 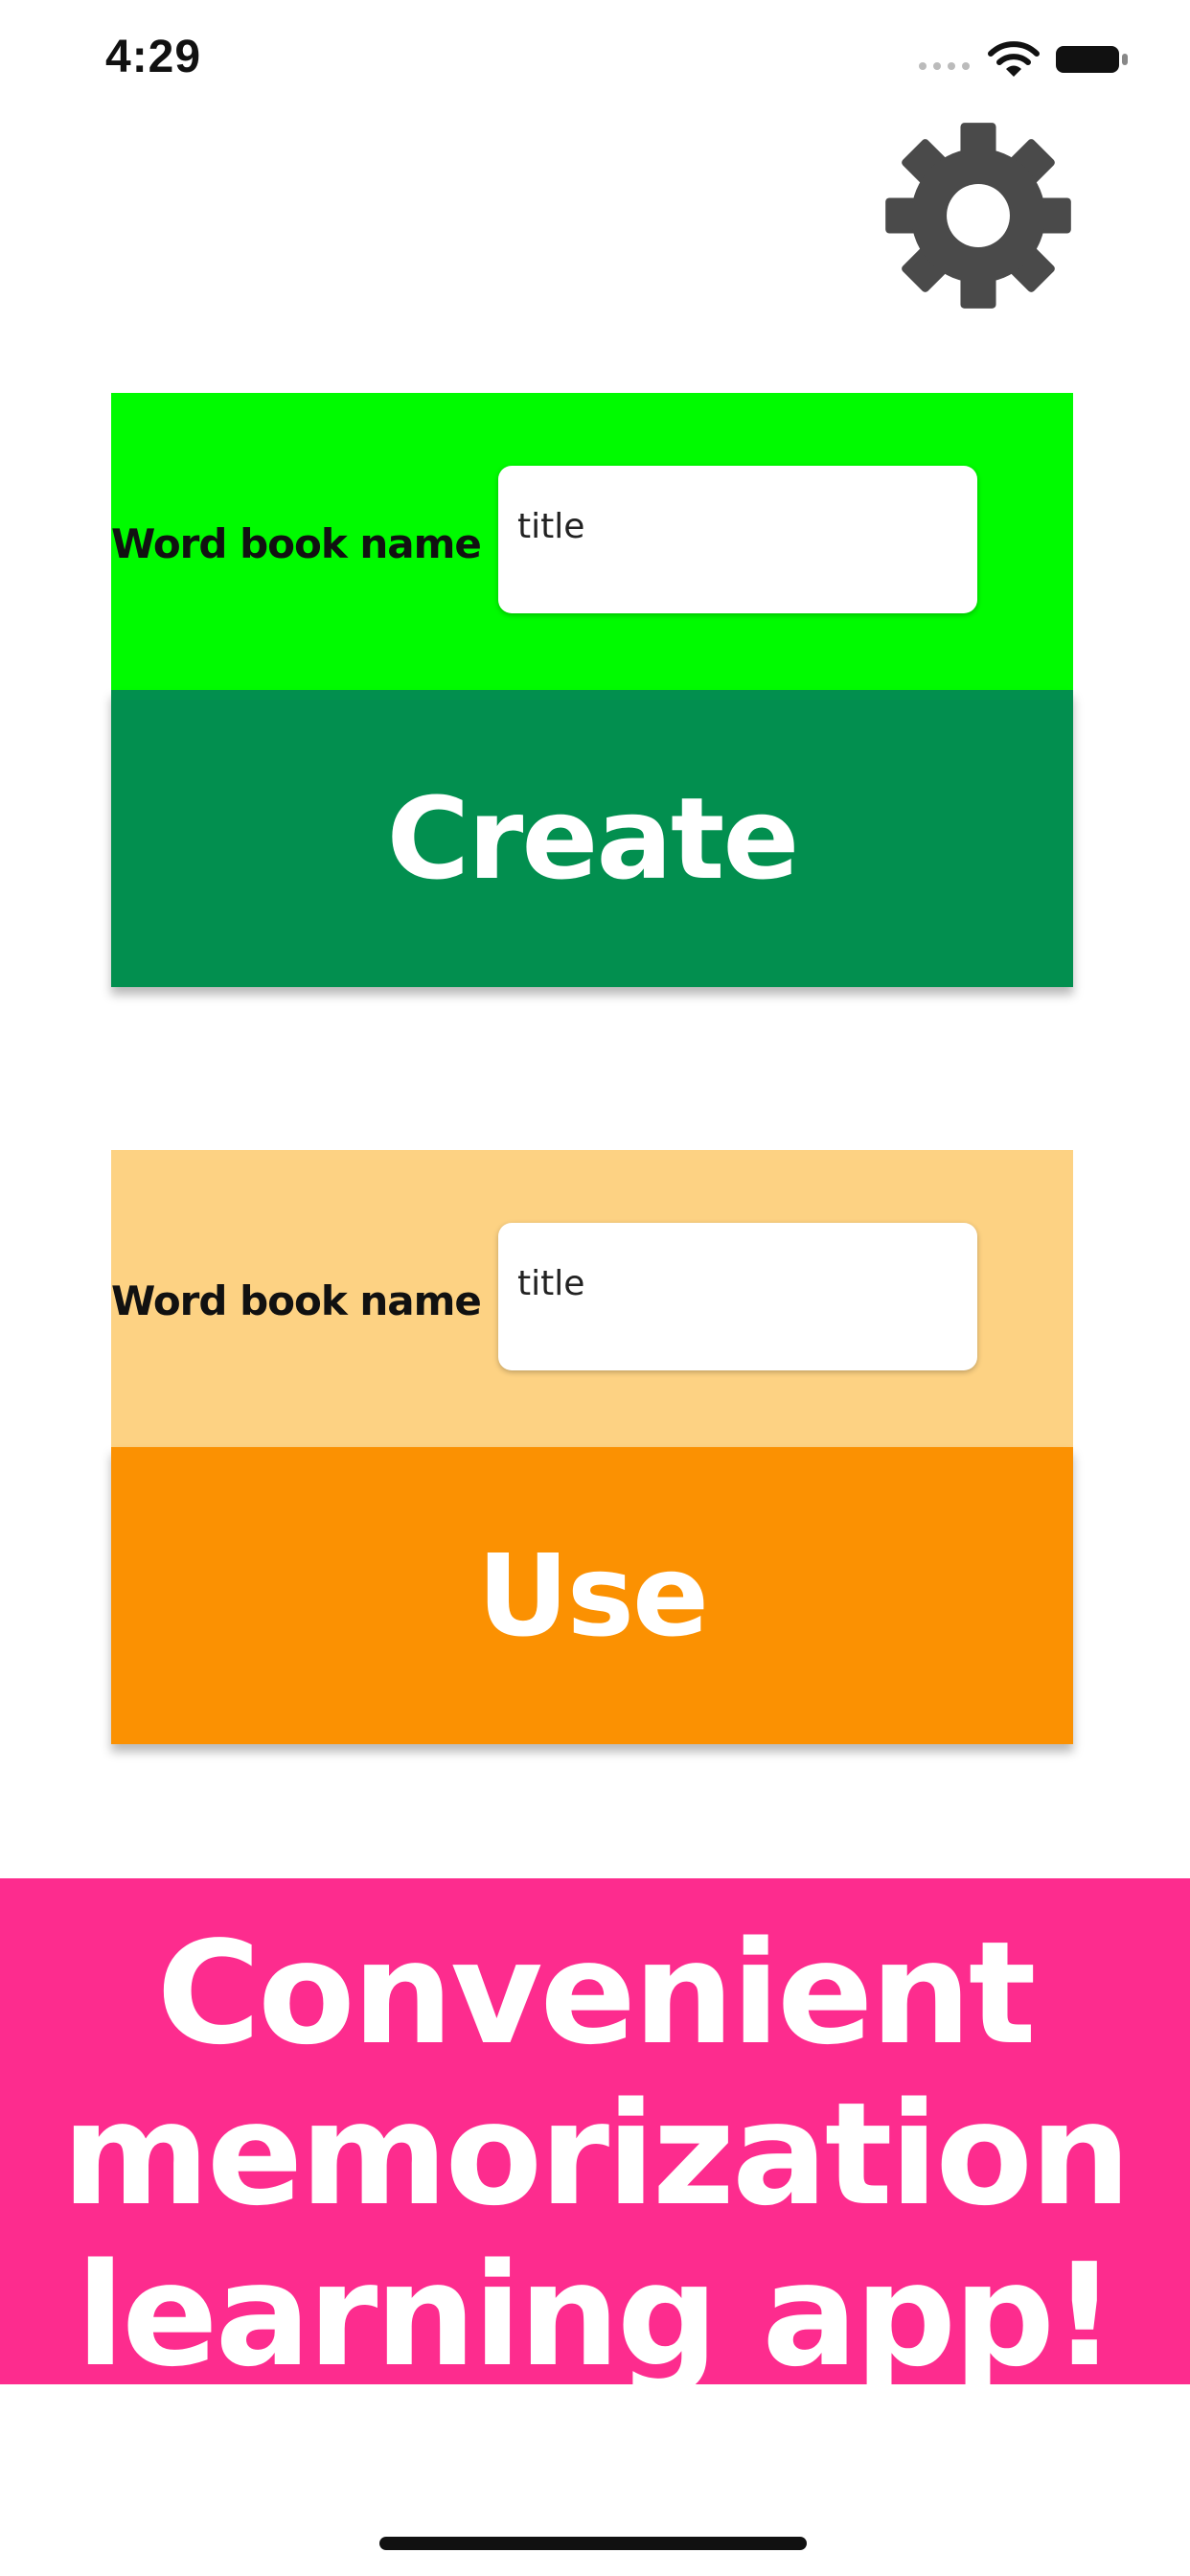 I want to click on use-wordbook-panel: Word book name, so click(x=592, y=1298).